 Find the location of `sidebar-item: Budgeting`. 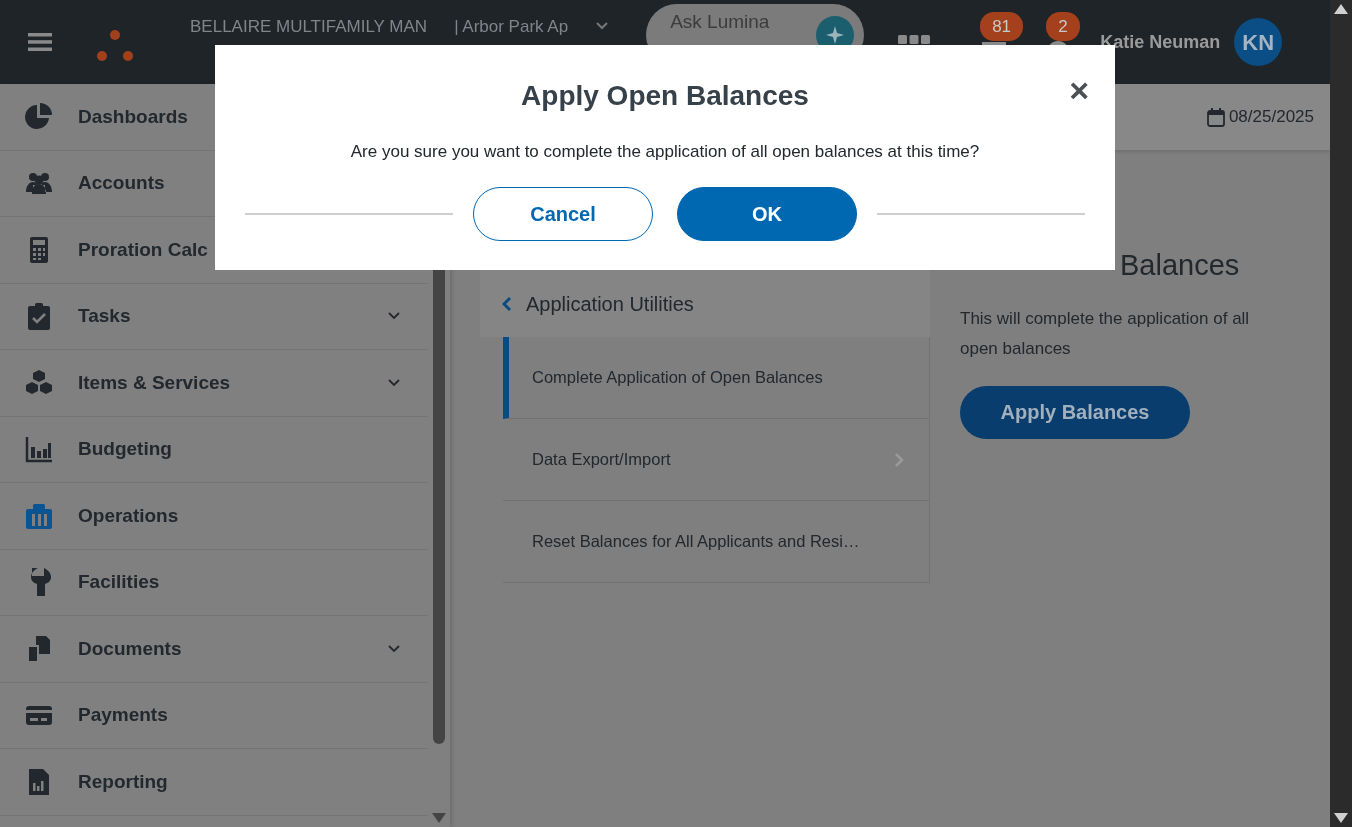

sidebar-item: Budgeting is located at coordinates (214, 449).